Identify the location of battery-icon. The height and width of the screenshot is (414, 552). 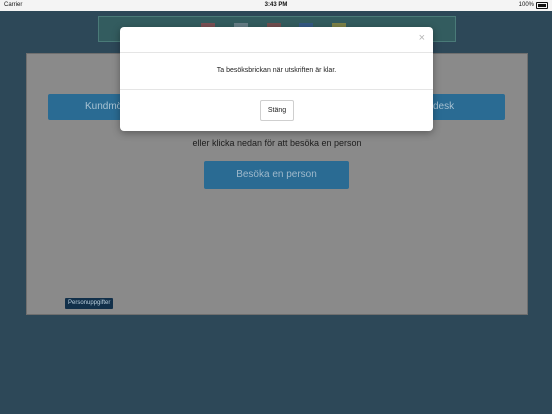
(542, 5).